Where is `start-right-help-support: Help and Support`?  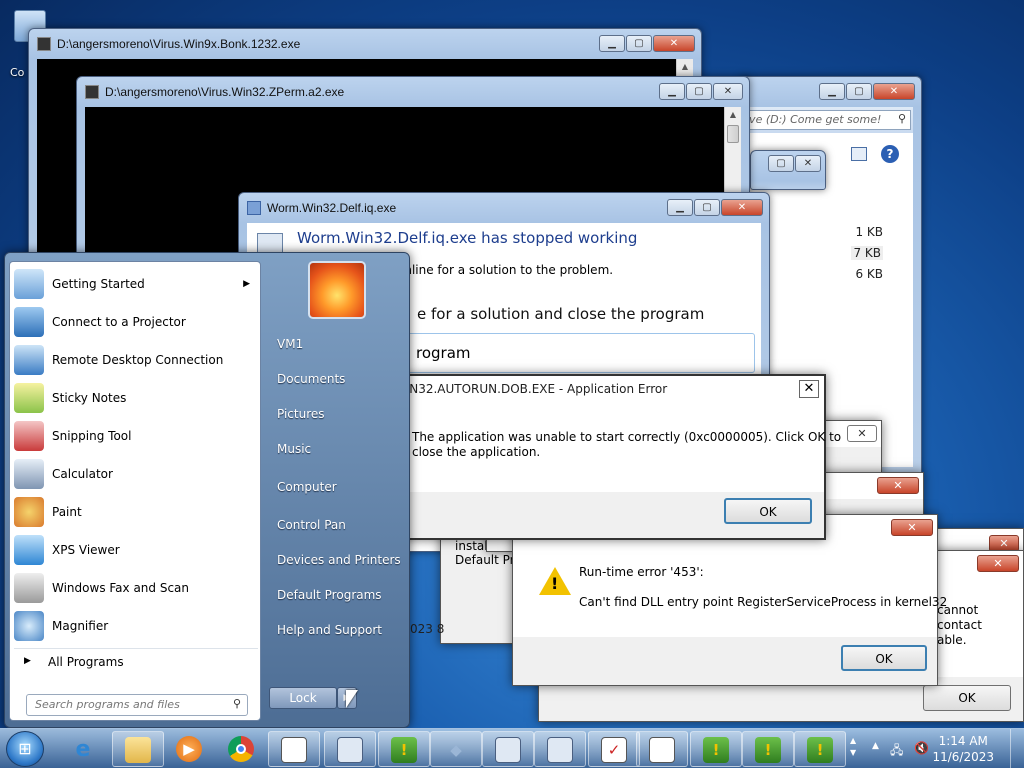
start-right-help-support: Help and Support is located at coordinates (329, 630).